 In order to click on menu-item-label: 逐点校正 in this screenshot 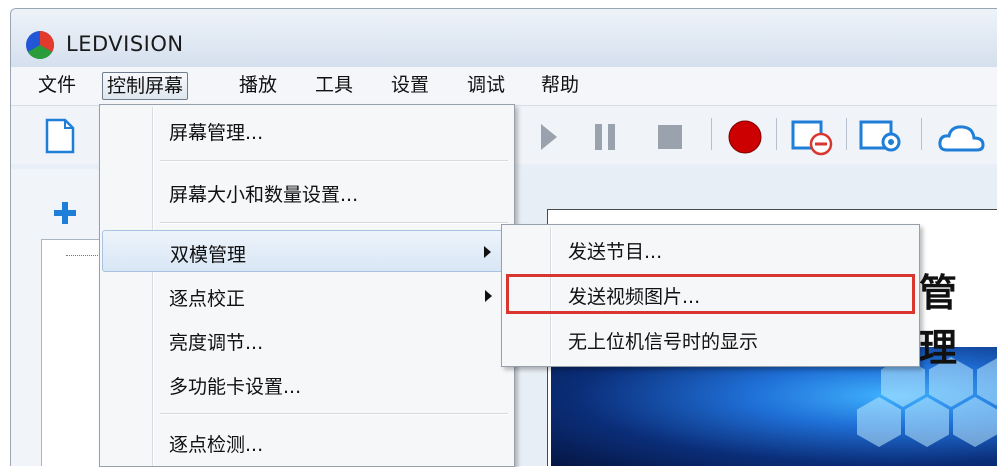, I will do `click(207, 299)`.